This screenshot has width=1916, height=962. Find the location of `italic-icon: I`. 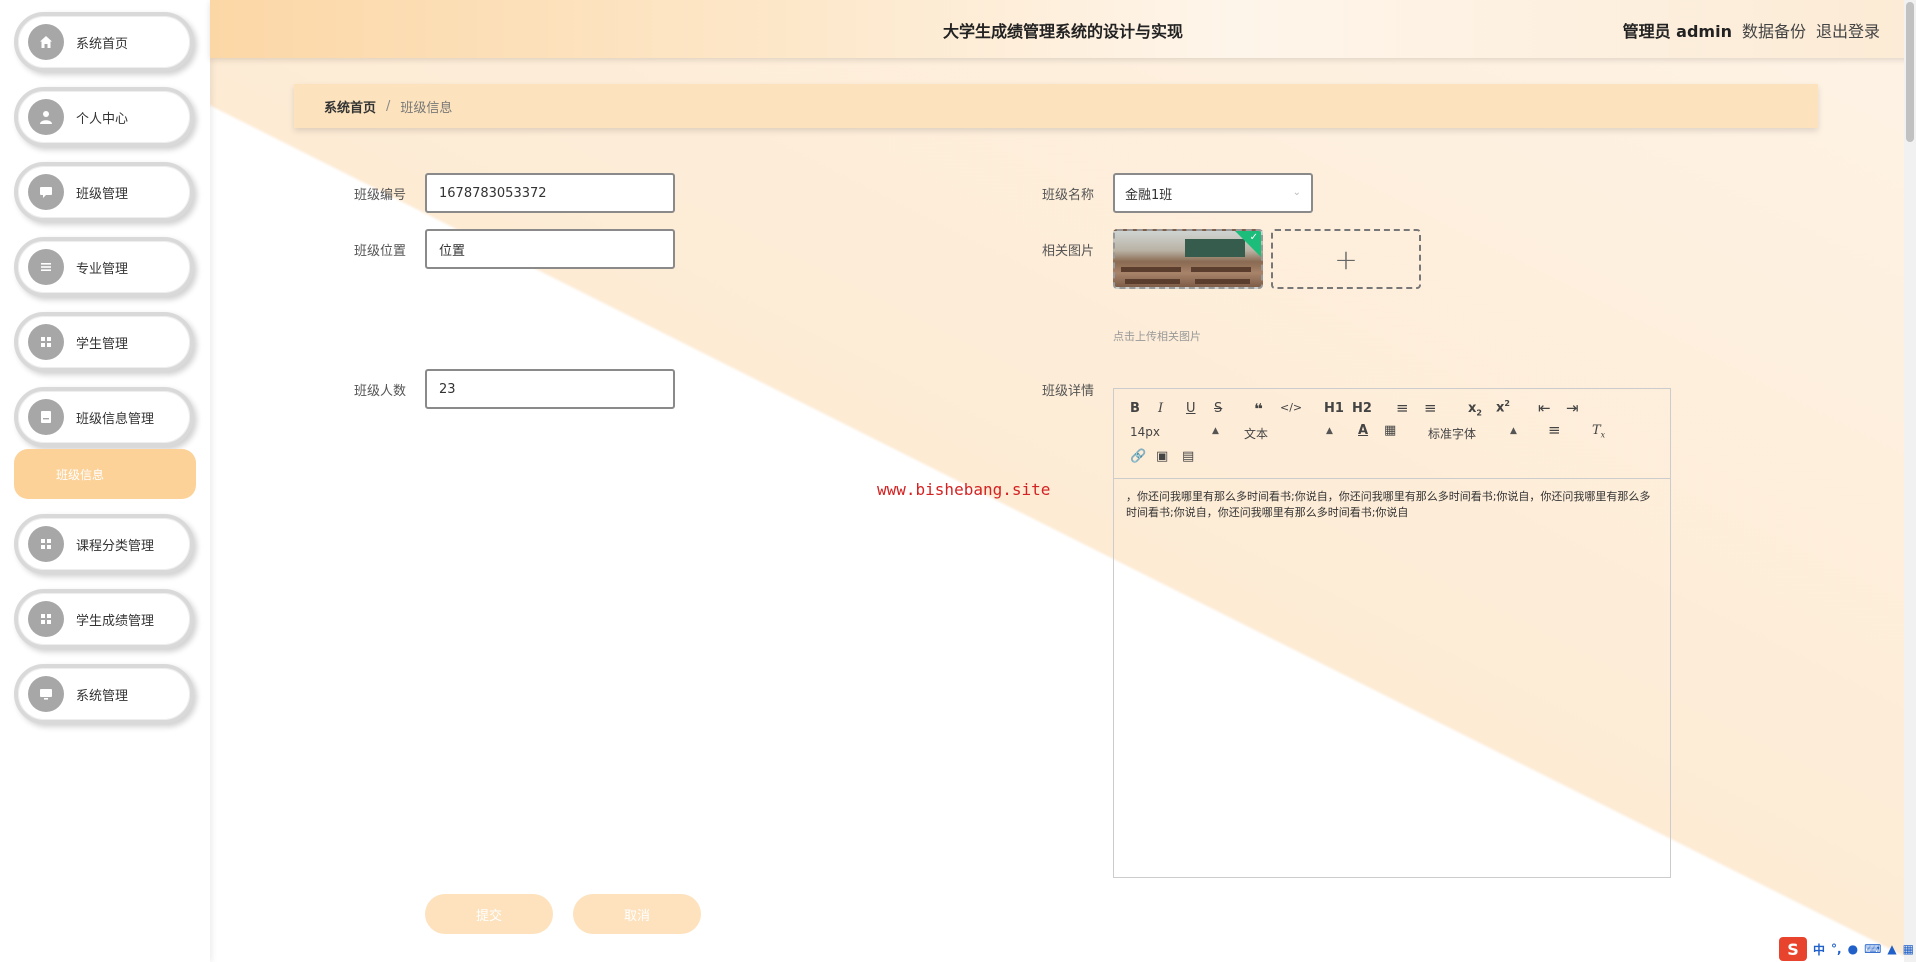

italic-icon: I is located at coordinates (1160, 408).